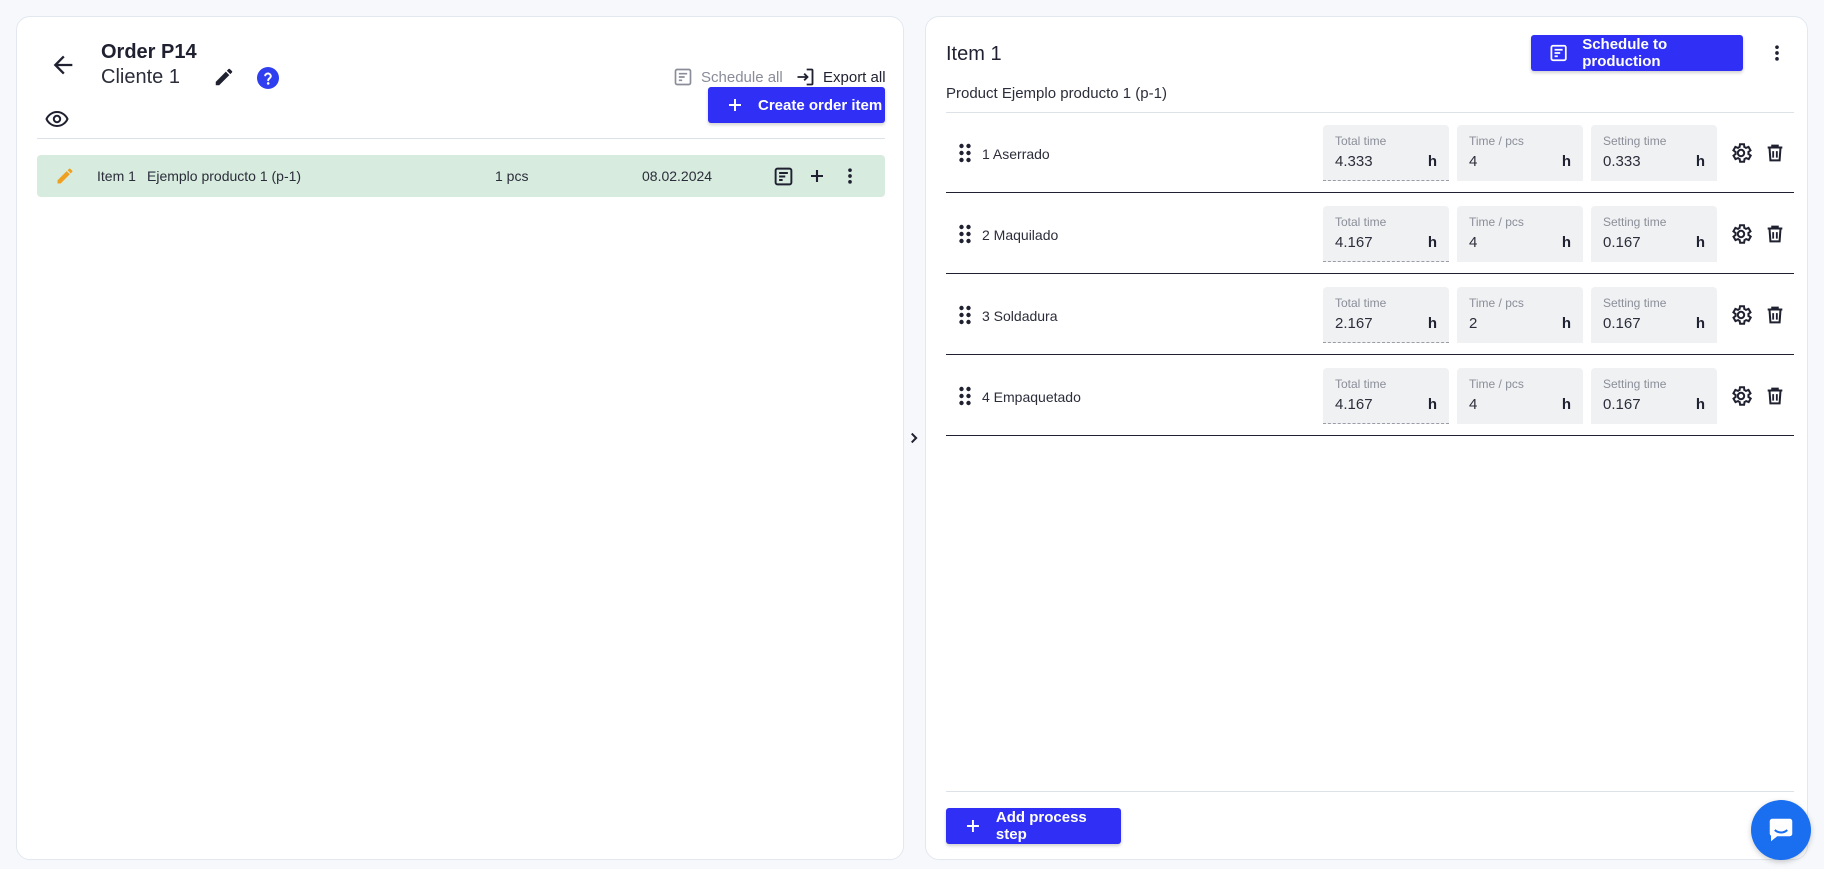 This screenshot has width=1824, height=869. I want to click on question-icon, so click(268, 78).